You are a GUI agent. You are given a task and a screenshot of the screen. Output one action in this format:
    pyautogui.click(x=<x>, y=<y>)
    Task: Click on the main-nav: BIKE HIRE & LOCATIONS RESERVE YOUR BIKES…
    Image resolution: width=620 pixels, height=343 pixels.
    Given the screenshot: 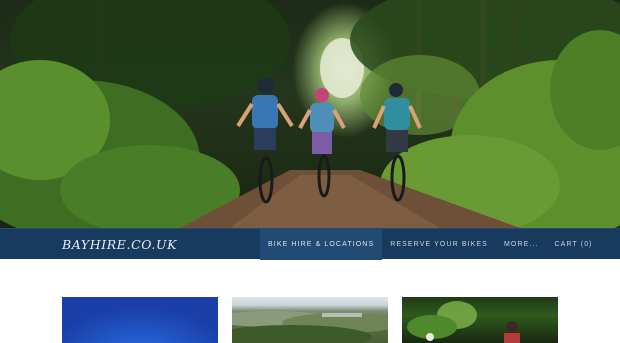 What is the action you would take?
    pyautogui.click(x=430, y=244)
    